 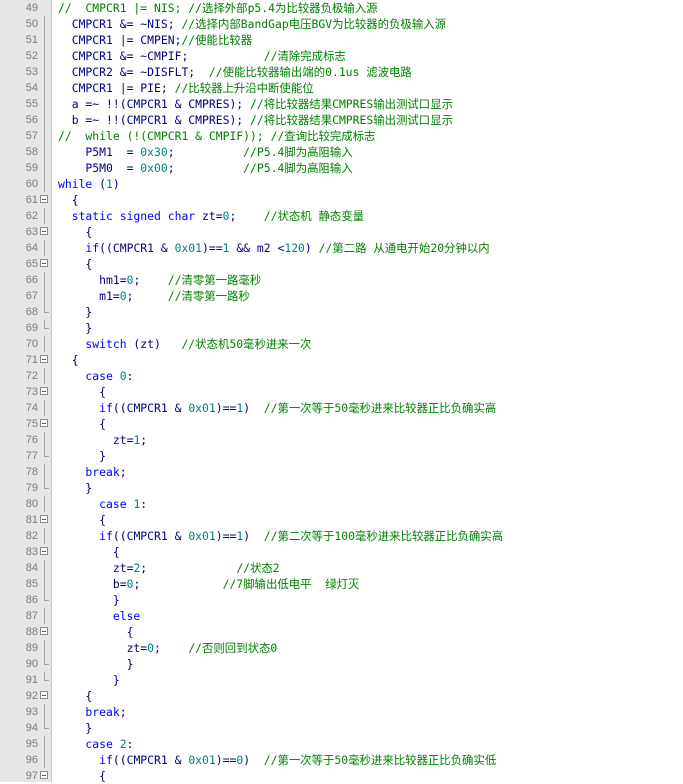 I want to click on code-comment: //将比较器结果CMPRES输出测试口显示, so click(x=351, y=104).